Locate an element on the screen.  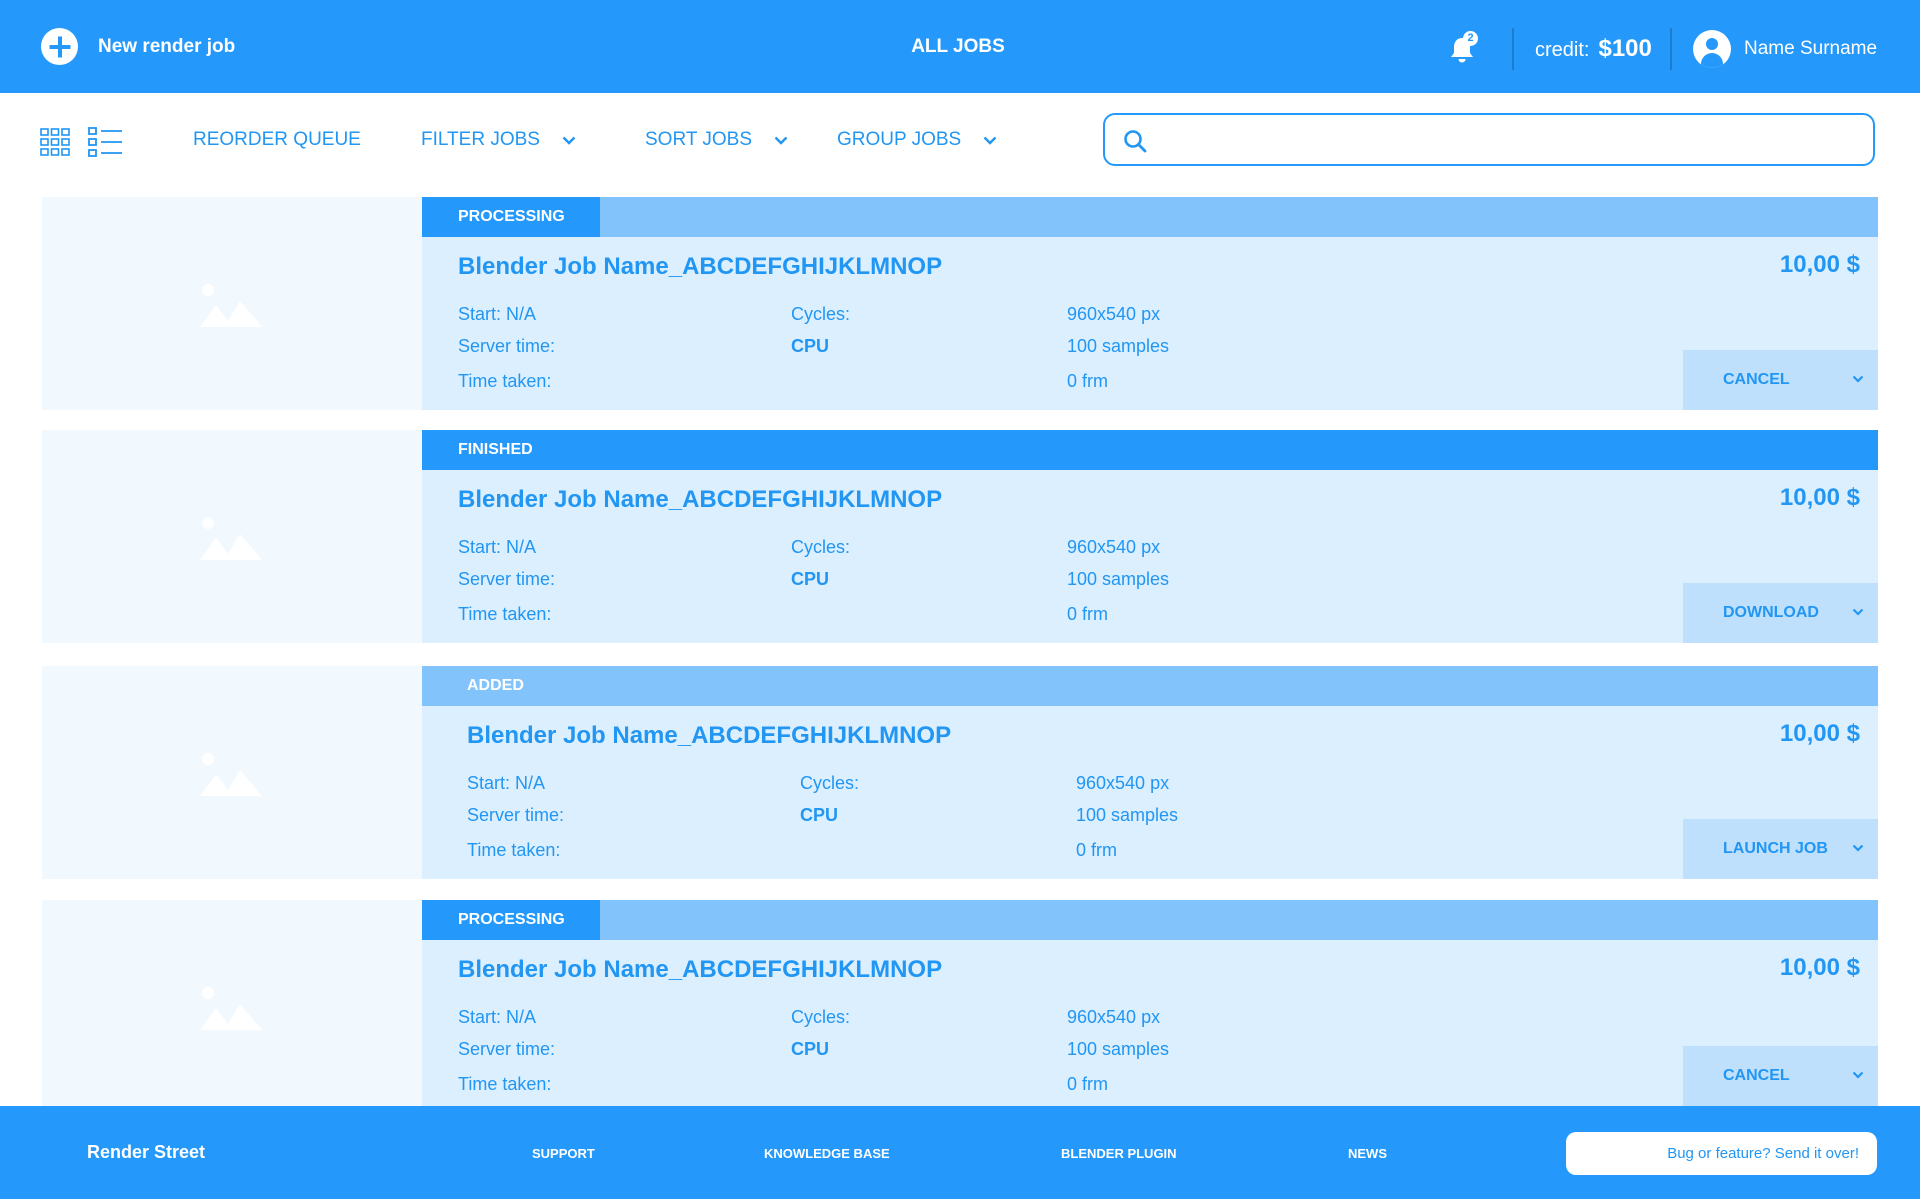
job-status-bar: FINISHED is located at coordinates (1150, 450).